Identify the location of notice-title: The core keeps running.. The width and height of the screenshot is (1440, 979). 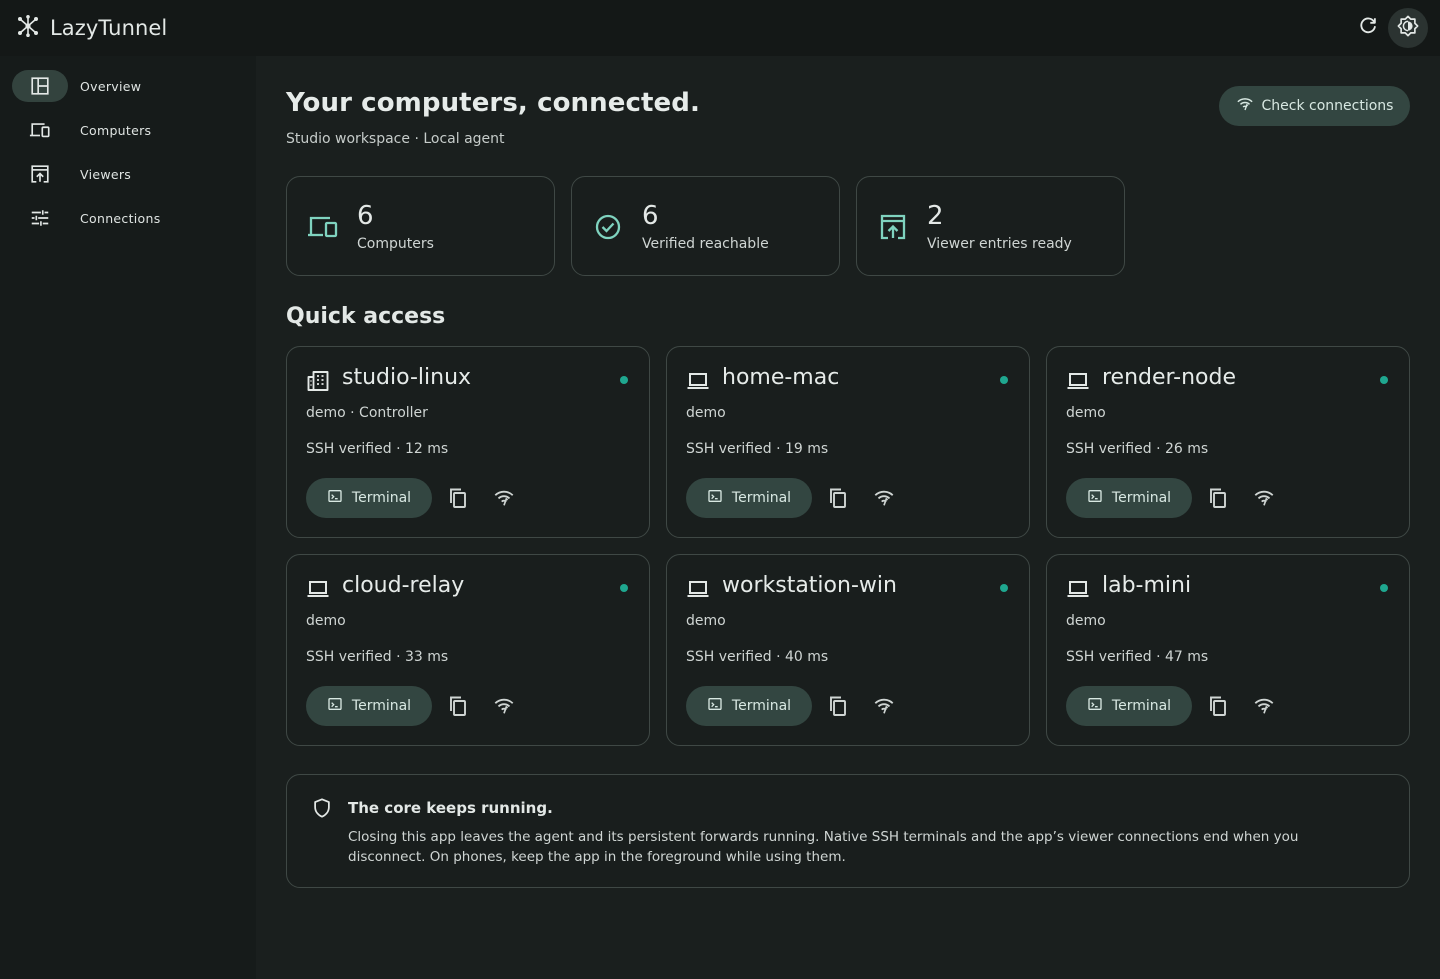
(450, 808).